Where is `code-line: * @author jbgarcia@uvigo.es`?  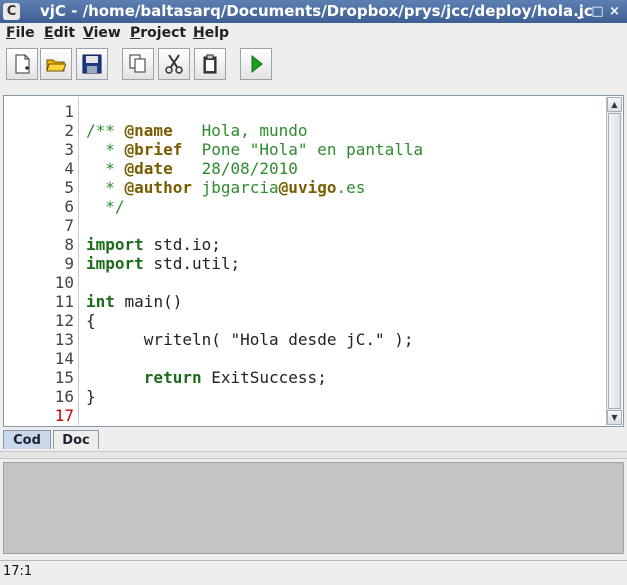 code-line: * @author jbgarcia@uvigo.es is located at coordinates (226, 187).